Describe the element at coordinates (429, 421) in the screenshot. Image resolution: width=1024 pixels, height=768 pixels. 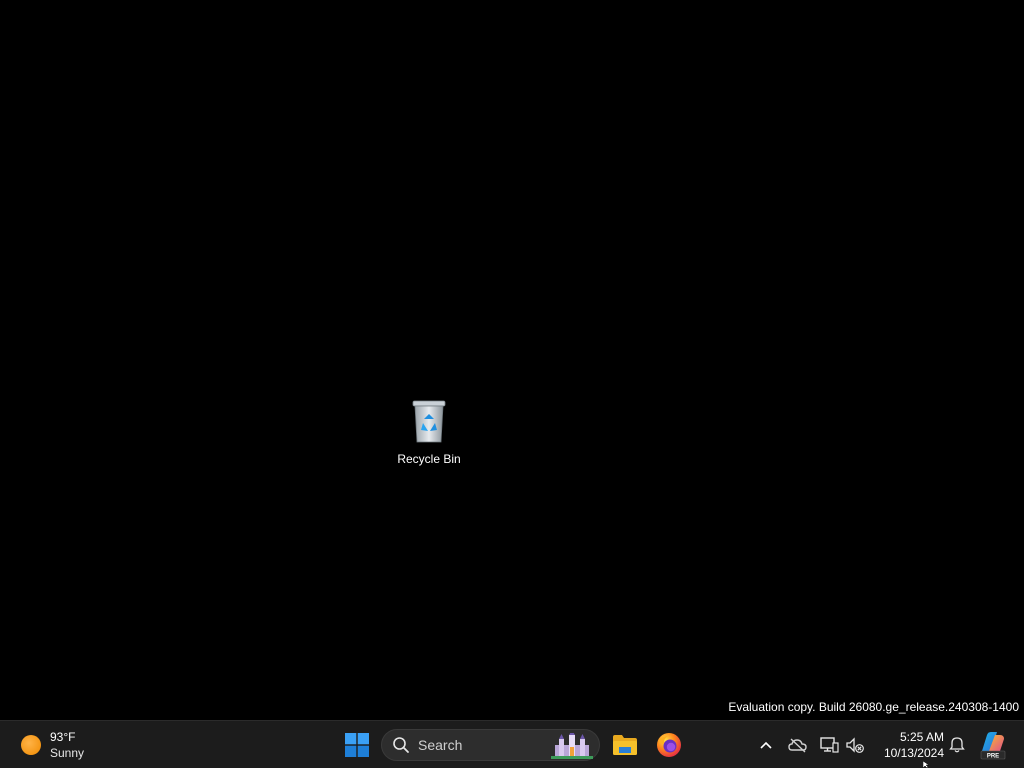
I see `recycle-bin-icon` at that location.